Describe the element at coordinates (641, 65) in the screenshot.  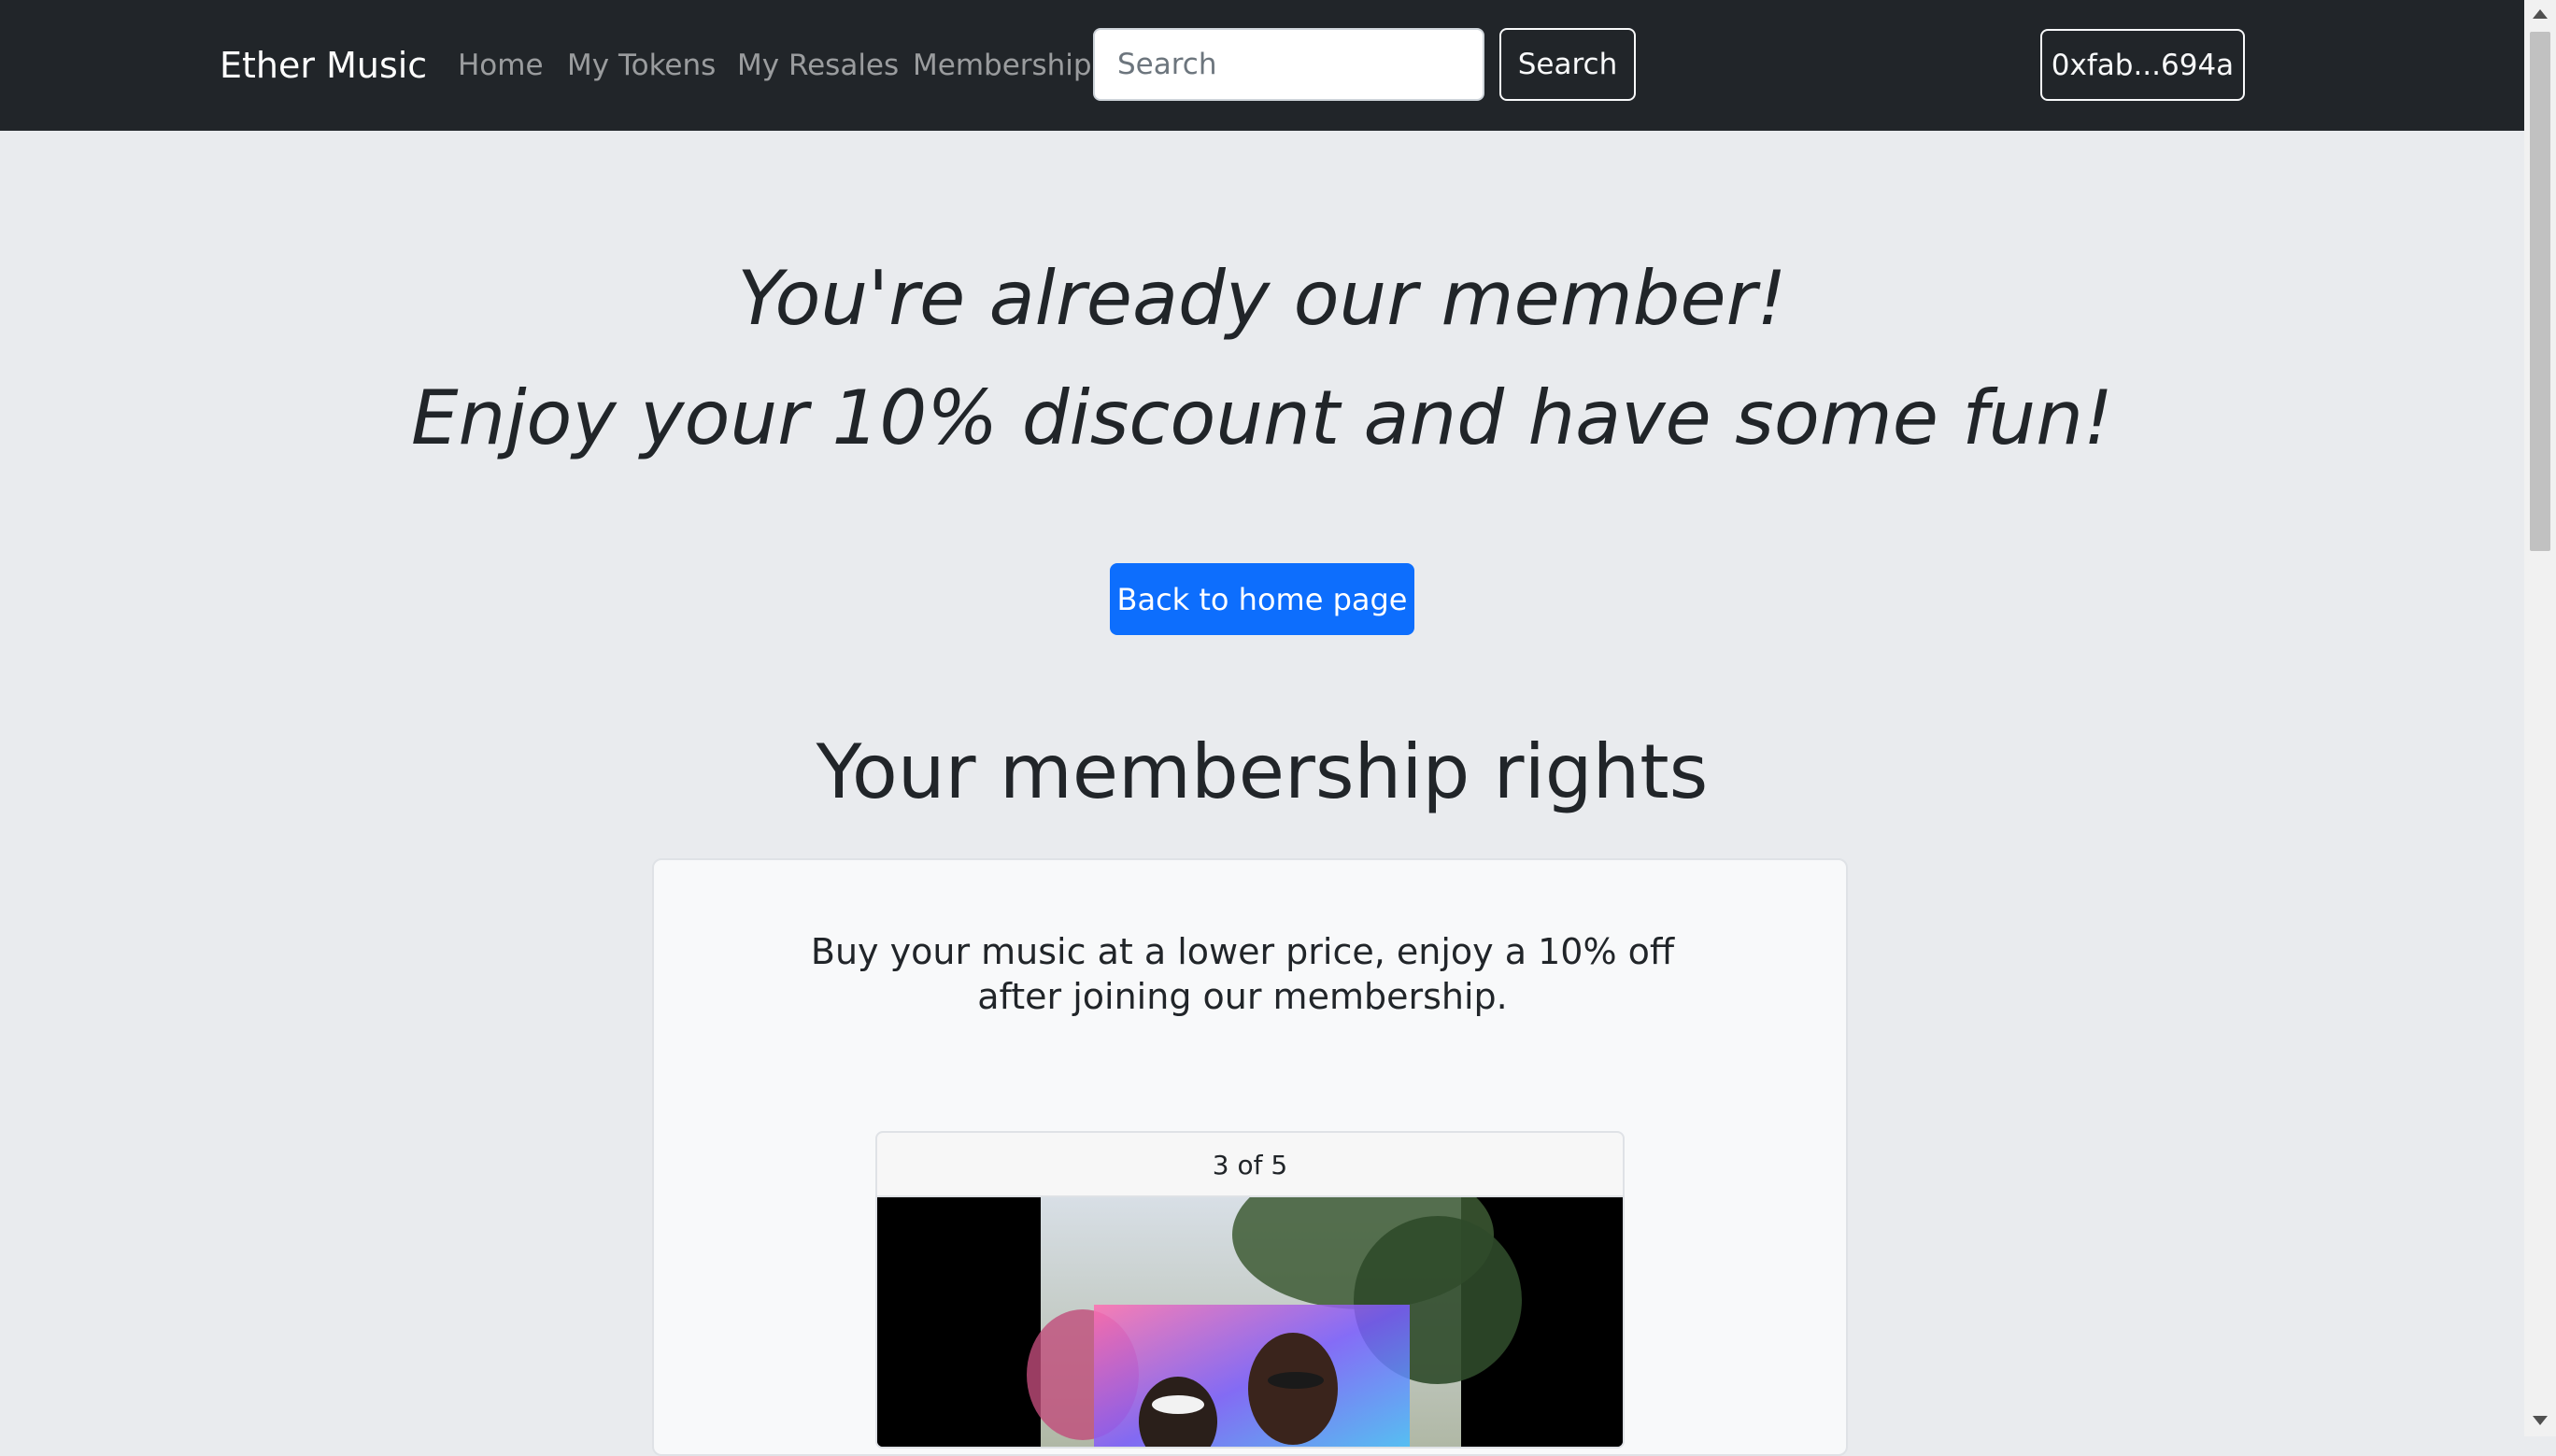
I see `nav-link-my-tokens: My Tokens` at that location.